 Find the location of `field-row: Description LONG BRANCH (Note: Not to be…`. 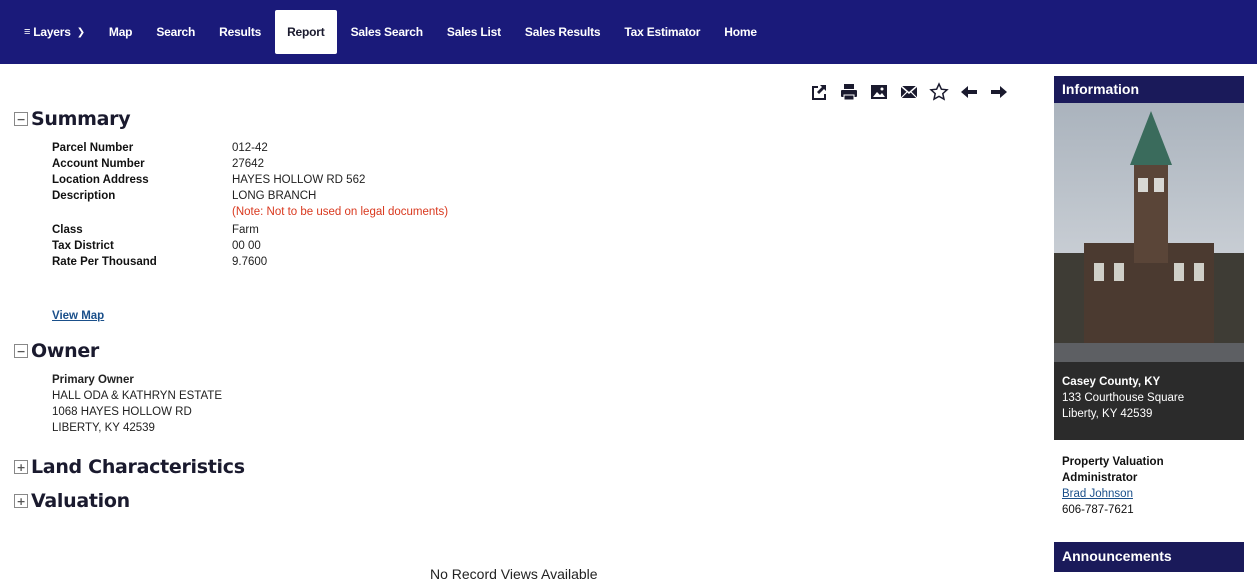

field-row: Description LONG BRANCH (Note: Not to be… is located at coordinates (538, 204).